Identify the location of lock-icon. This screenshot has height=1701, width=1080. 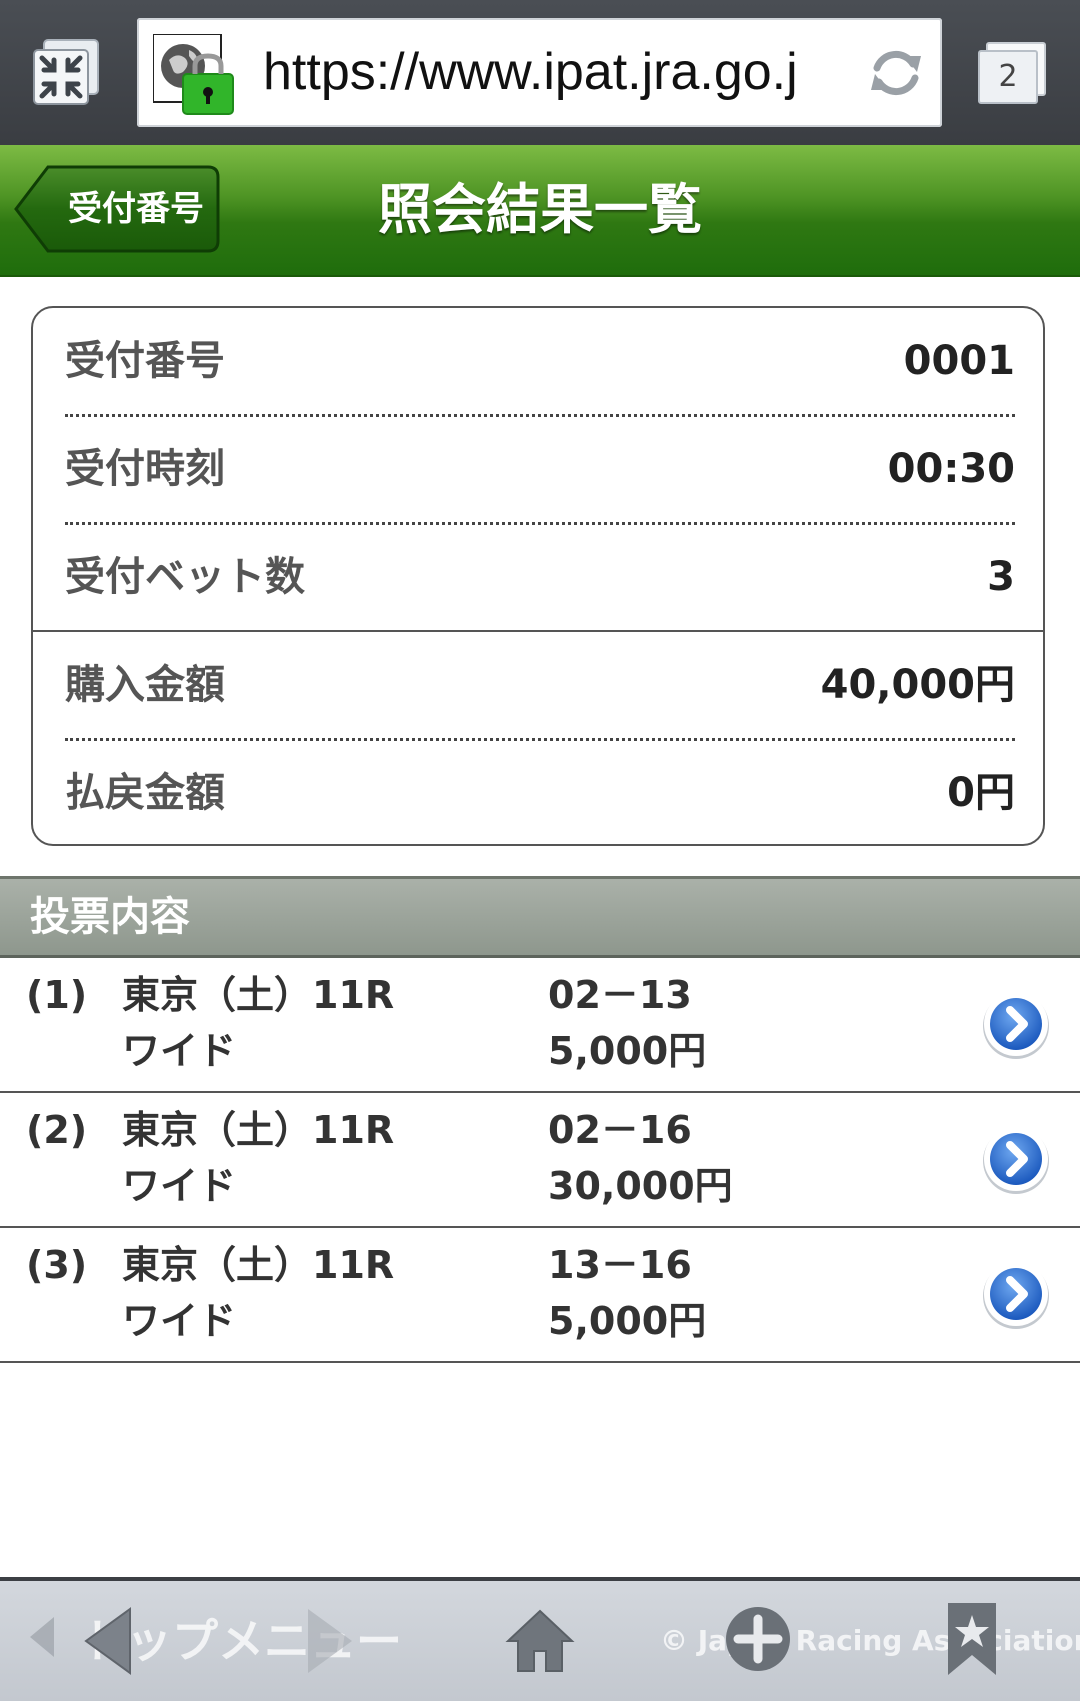
(193, 74).